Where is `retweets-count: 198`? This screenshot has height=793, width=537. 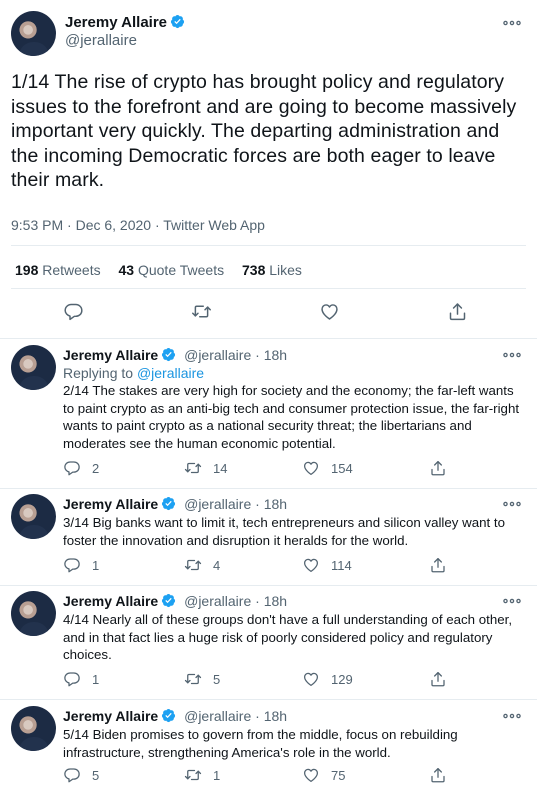 retweets-count: 198 is located at coordinates (27, 270).